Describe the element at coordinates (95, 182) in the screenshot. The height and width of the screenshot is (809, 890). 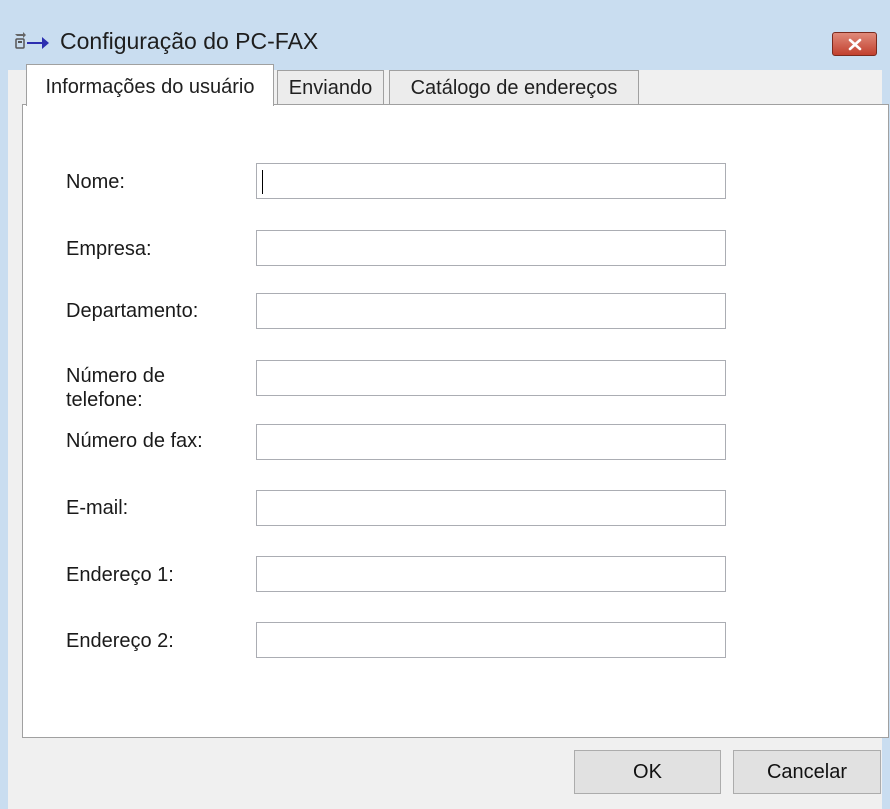
I see `name-label: Nome:` at that location.